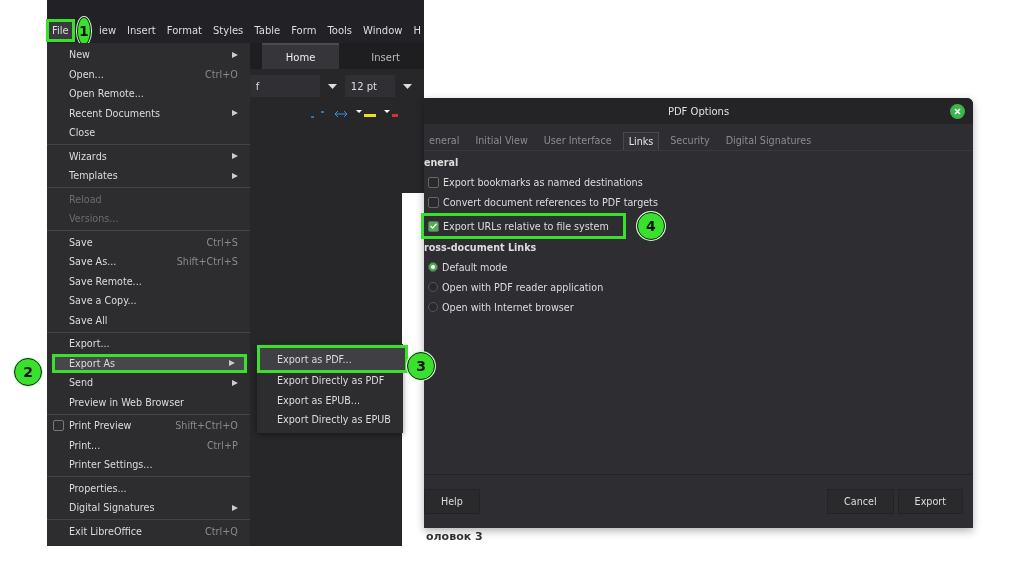  Describe the element at coordinates (466, 267) in the screenshot. I see `radio-option: Default mode` at that location.